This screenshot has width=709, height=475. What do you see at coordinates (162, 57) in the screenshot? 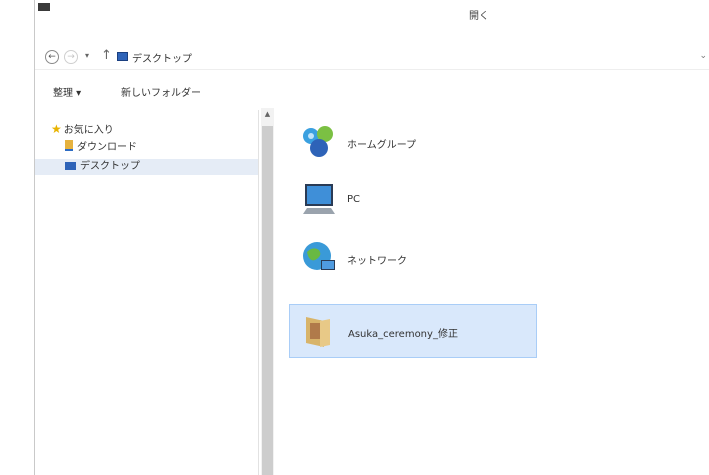
I see `breadcrumb: デスクトップ` at bounding box center [162, 57].